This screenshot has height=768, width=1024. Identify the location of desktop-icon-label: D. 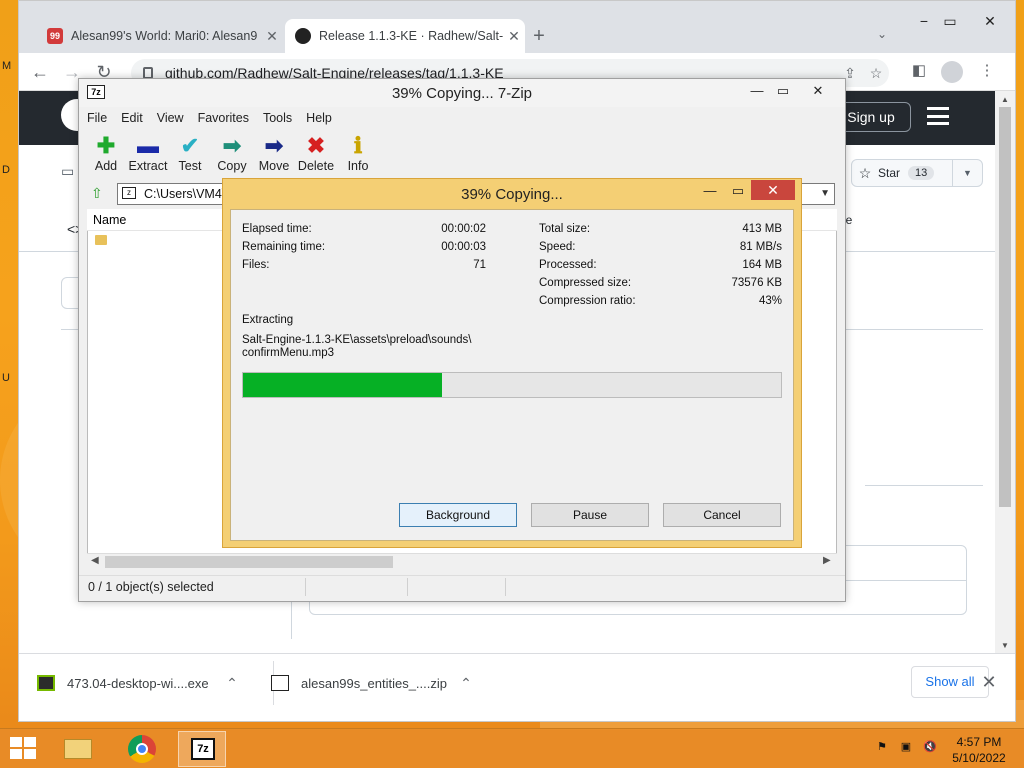
(6, 170).